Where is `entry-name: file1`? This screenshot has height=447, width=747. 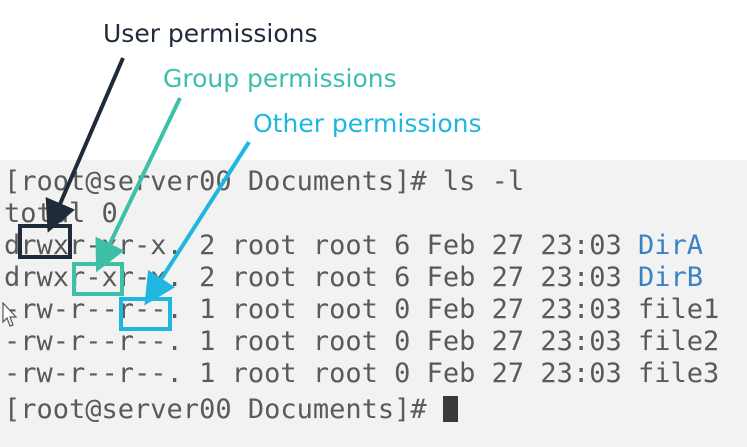
entry-name: file1 is located at coordinates (678, 309).